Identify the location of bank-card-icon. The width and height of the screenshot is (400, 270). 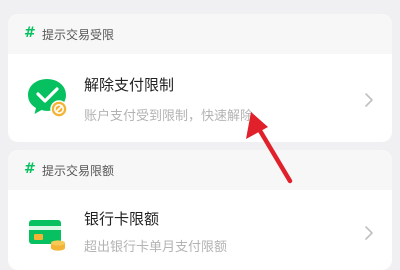
(47, 235).